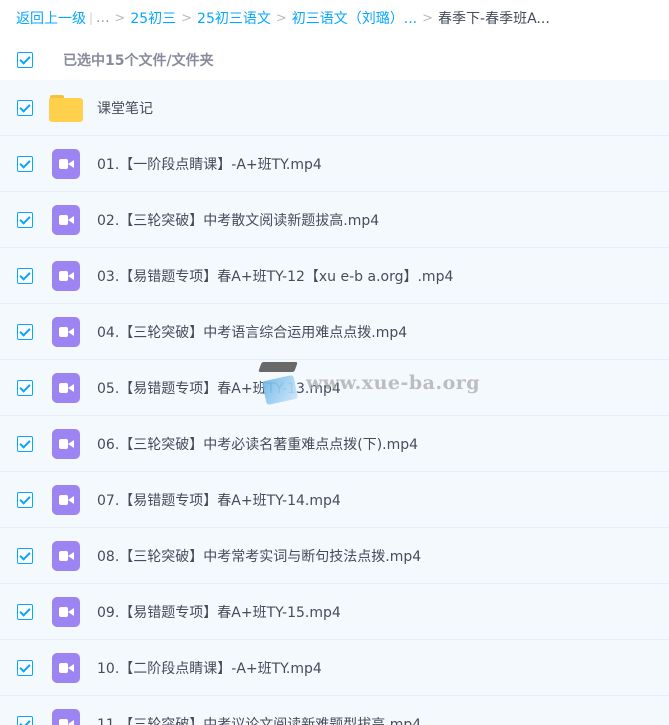  I want to click on select-all-bar: 已选中15个文件/文件夹, so click(334, 60).